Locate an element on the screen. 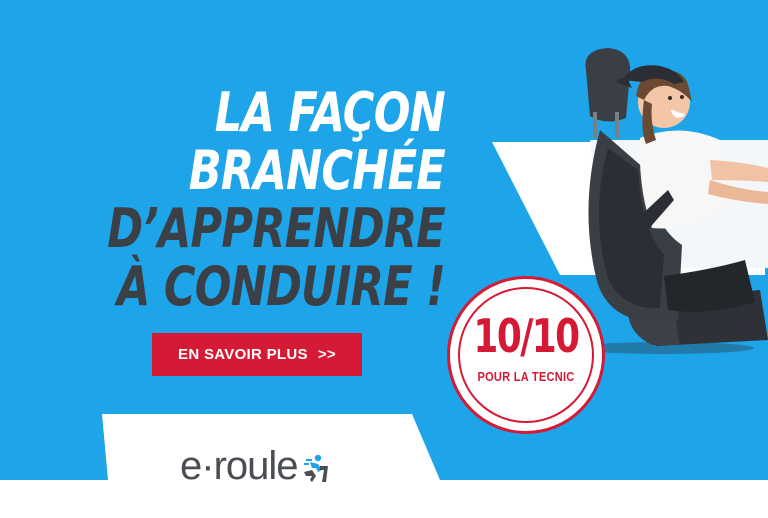 This screenshot has height=518, width=768. learn-more-button: EN SAVOIR PLUS >> is located at coordinates (257, 354).